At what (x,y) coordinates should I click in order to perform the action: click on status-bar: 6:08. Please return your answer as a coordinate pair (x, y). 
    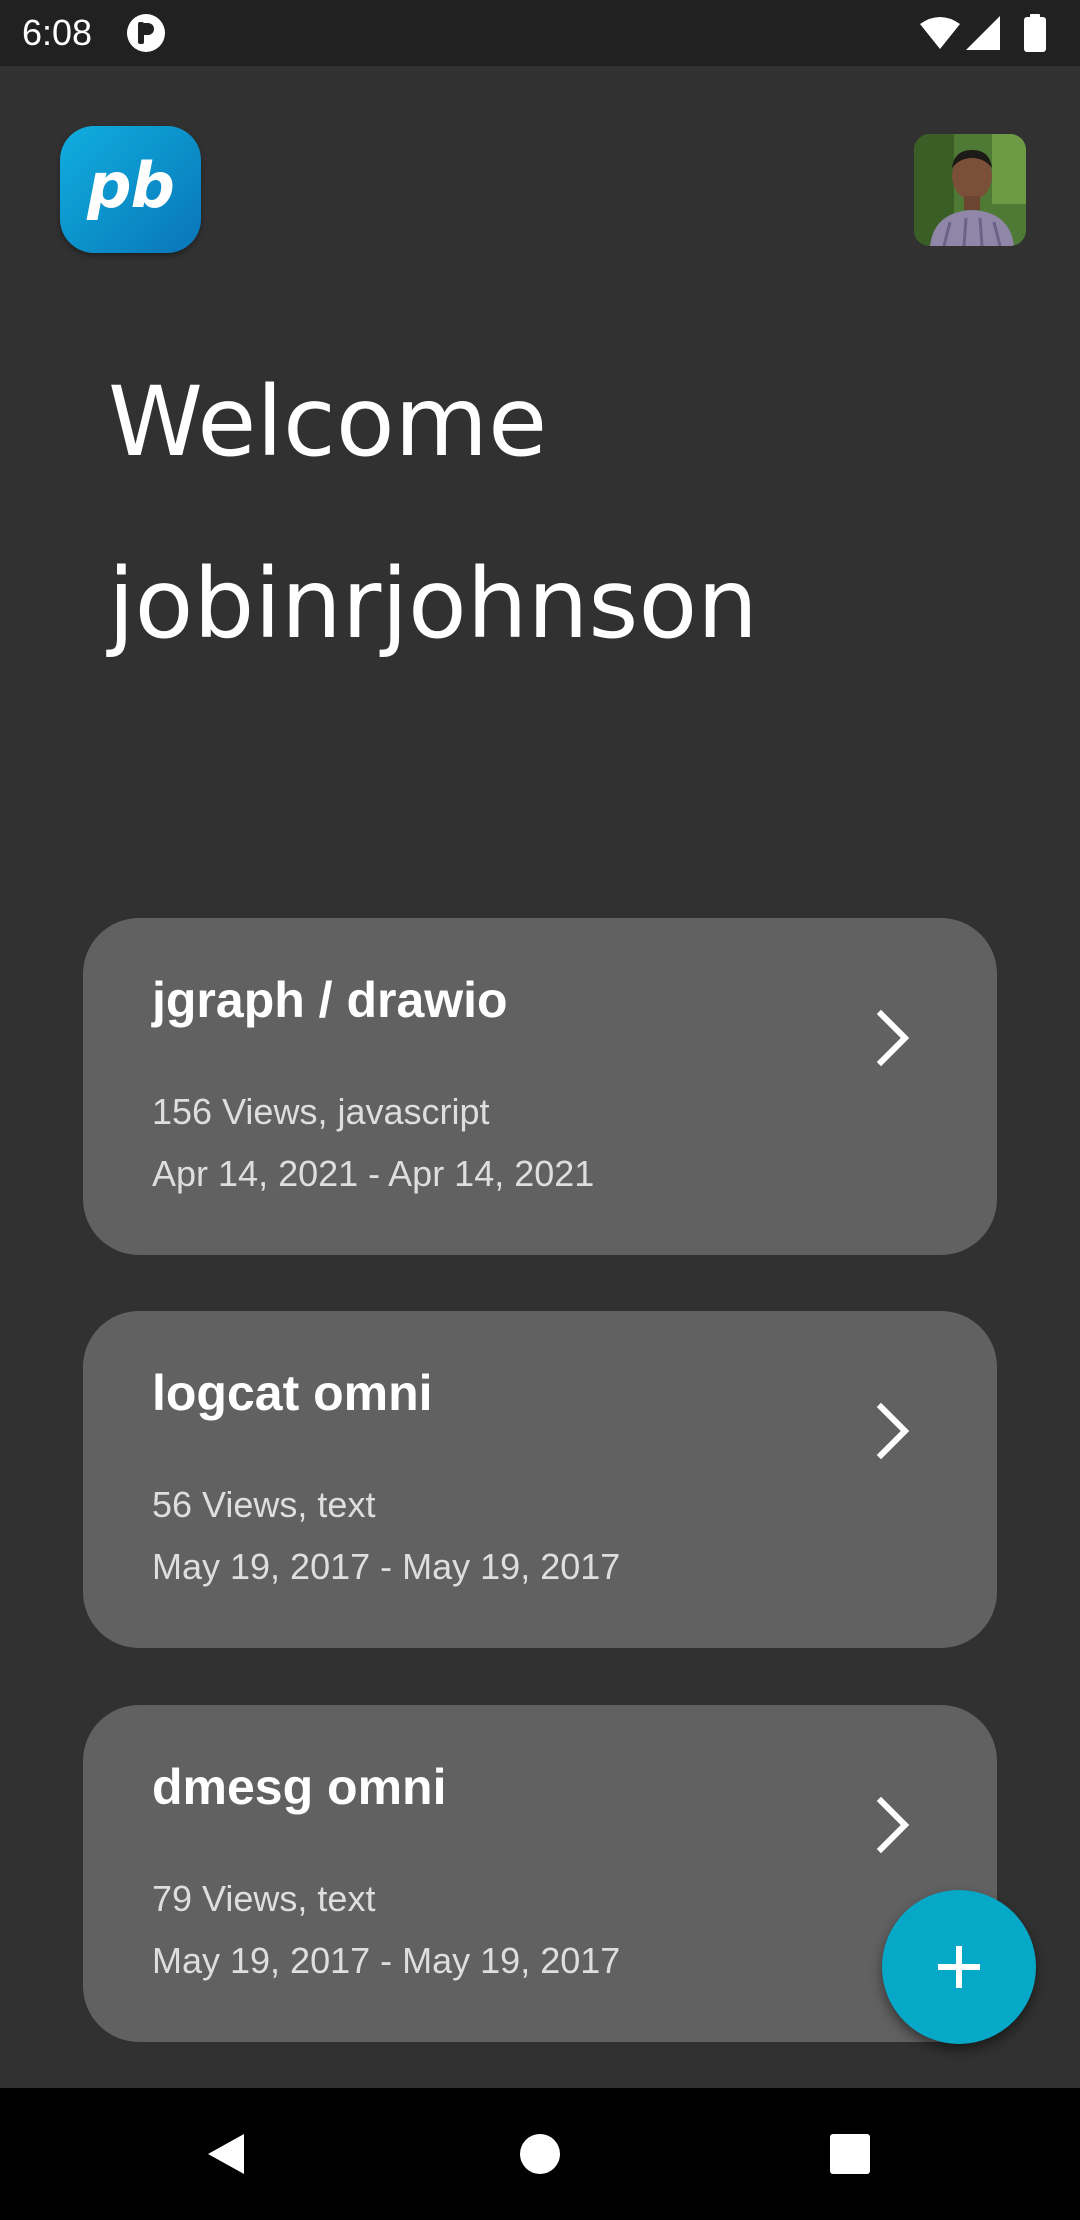
    Looking at the image, I should click on (540, 33).